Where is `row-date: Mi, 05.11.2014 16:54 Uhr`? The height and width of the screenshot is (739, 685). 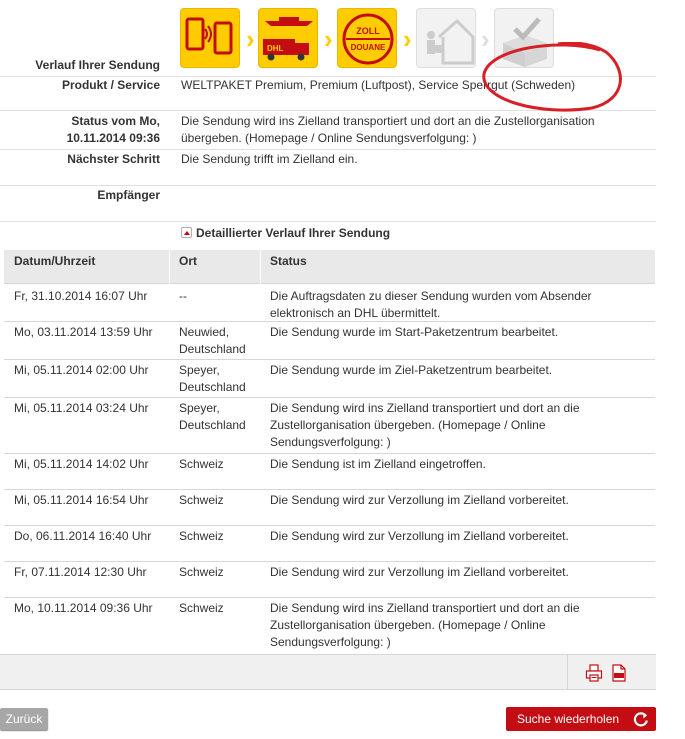
row-date: Mi, 05.11.2014 16:54 Uhr is located at coordinates (81, 500).